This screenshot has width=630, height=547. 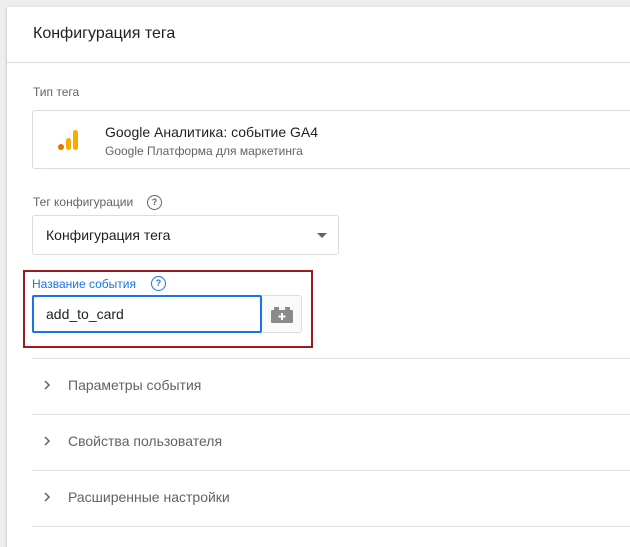 What do you see at coordinates (68, 140) in the screenshot?
I see `google-analytics-icon` at bounding box center [68, 140].